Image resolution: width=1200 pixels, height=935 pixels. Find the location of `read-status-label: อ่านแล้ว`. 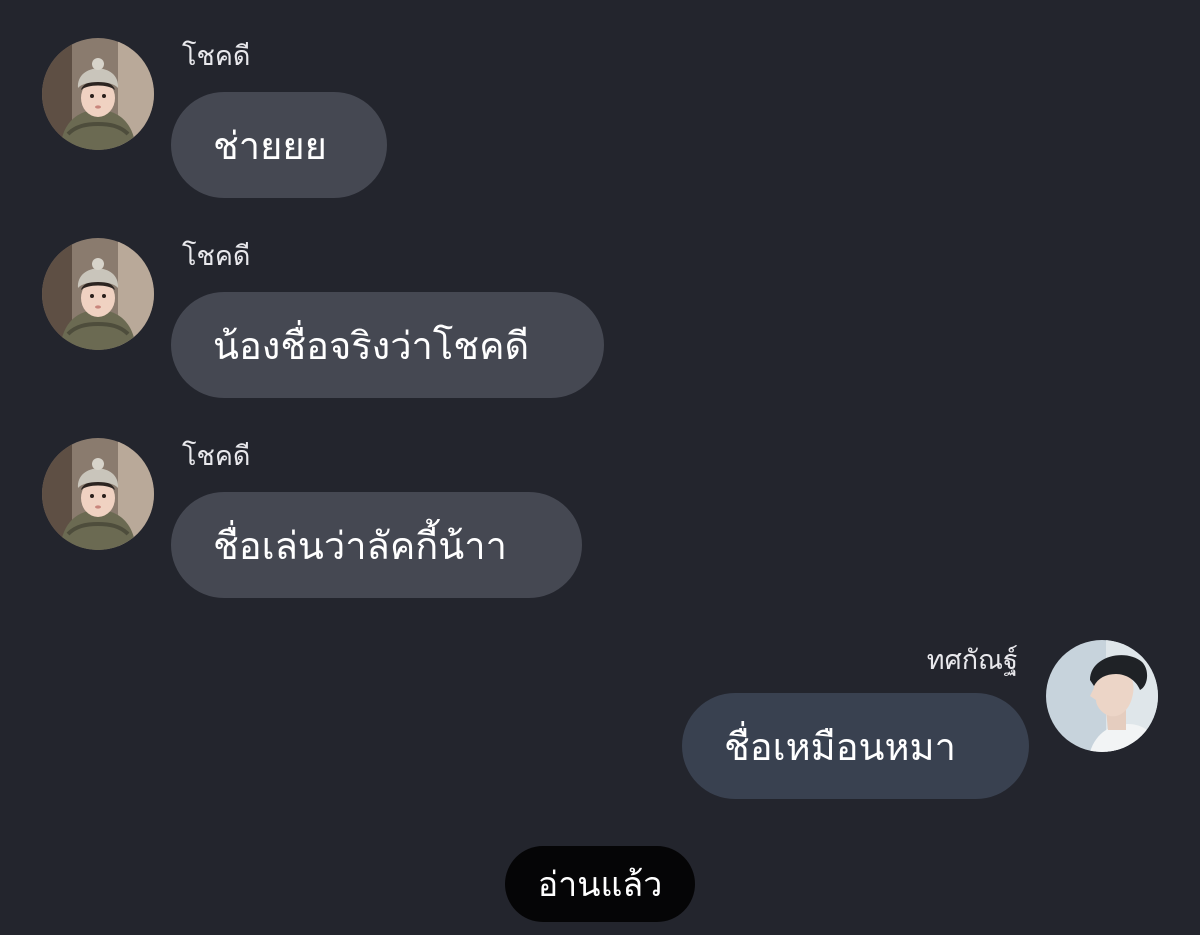

read-status-label: อ่านแล้ว is located at coordinates (600, 885).